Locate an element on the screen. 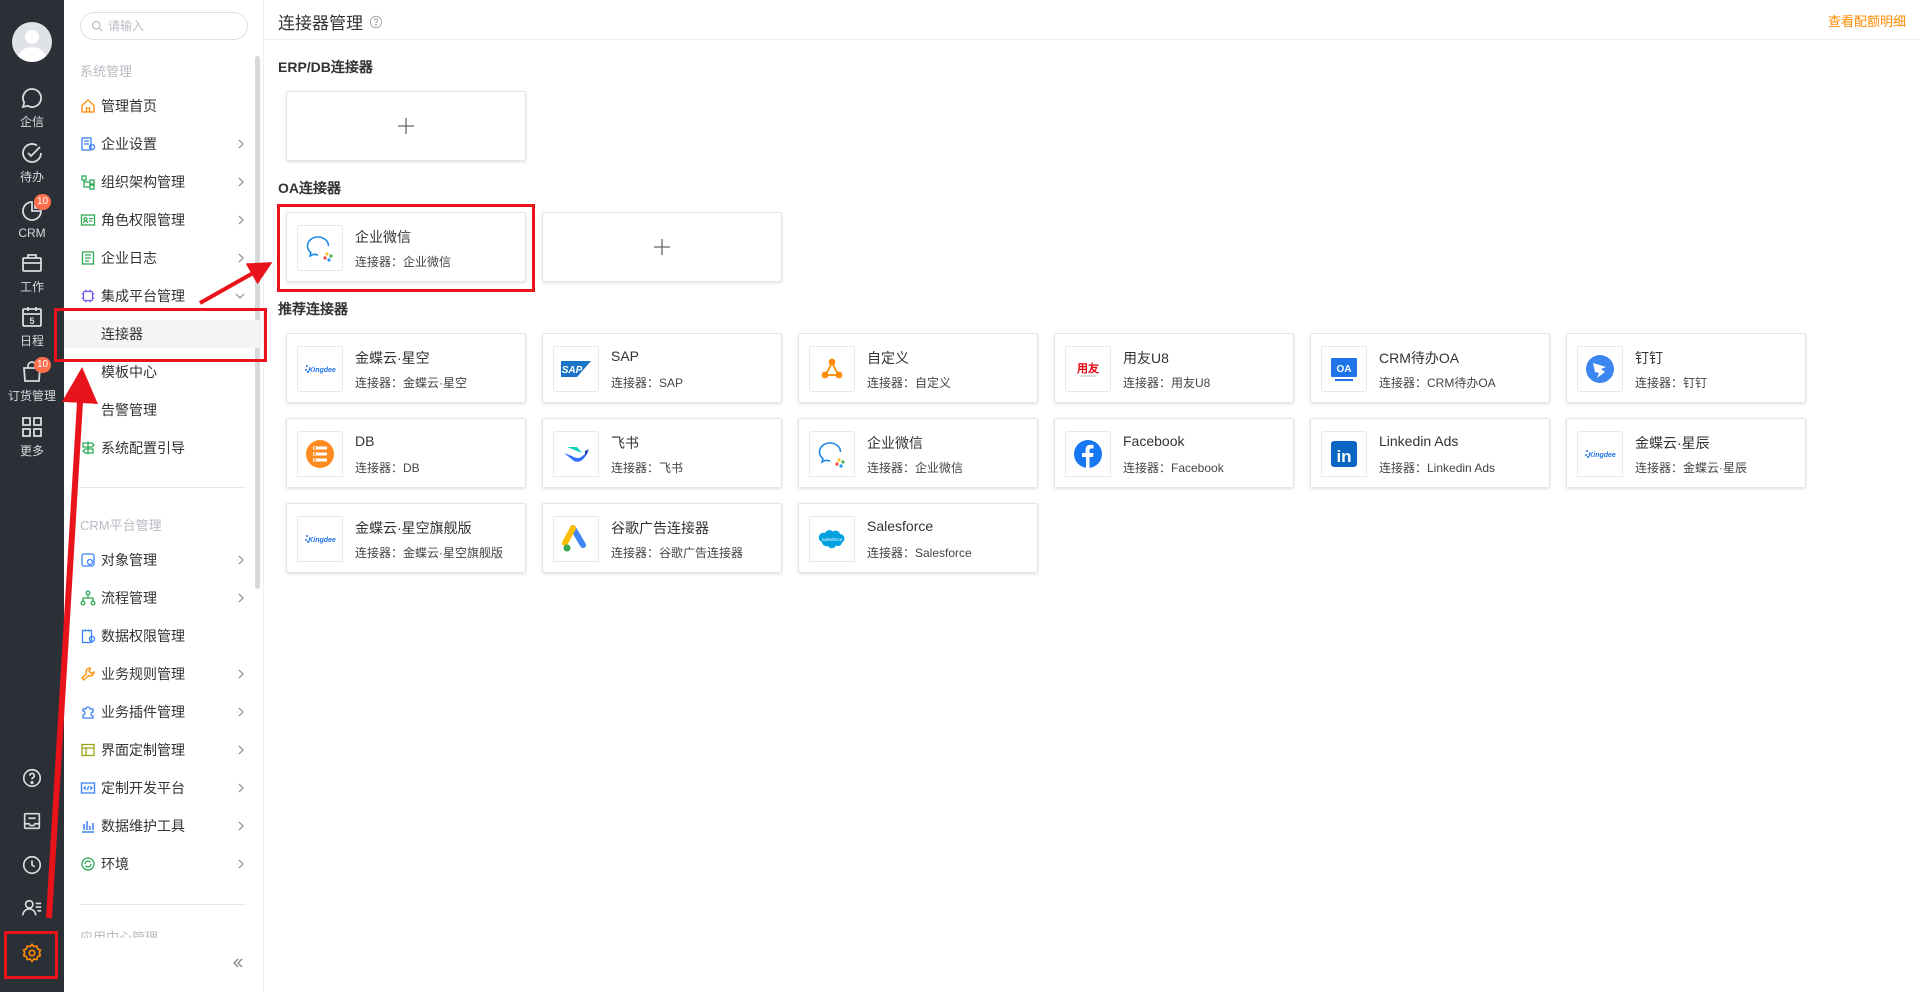  rail-item-orders: 订货管理 10 is located at coordinates (32, 382).